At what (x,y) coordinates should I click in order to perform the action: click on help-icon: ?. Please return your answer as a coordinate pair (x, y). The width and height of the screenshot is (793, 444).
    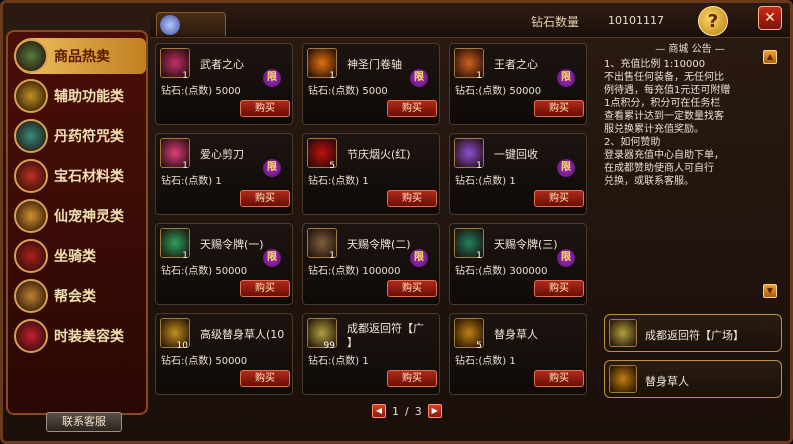
    Looking at the image, I should click on (713, 21).